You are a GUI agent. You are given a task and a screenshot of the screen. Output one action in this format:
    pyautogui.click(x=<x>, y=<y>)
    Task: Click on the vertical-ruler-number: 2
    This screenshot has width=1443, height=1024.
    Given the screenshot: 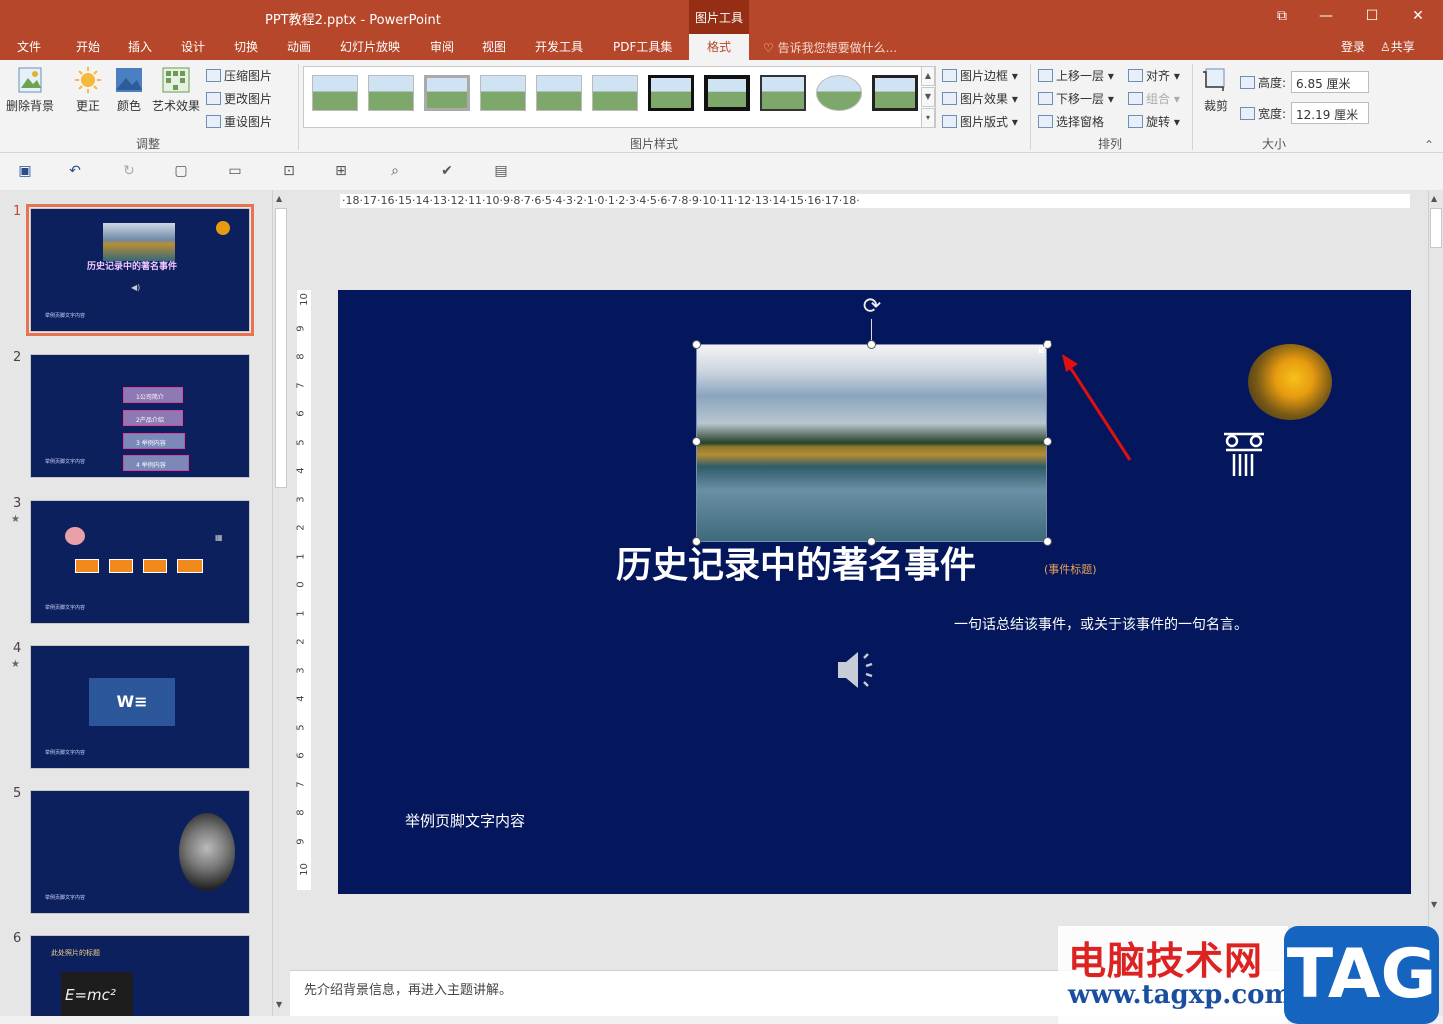 What is the action you would take?
    pyautogui.click(x=301, y=527)
    